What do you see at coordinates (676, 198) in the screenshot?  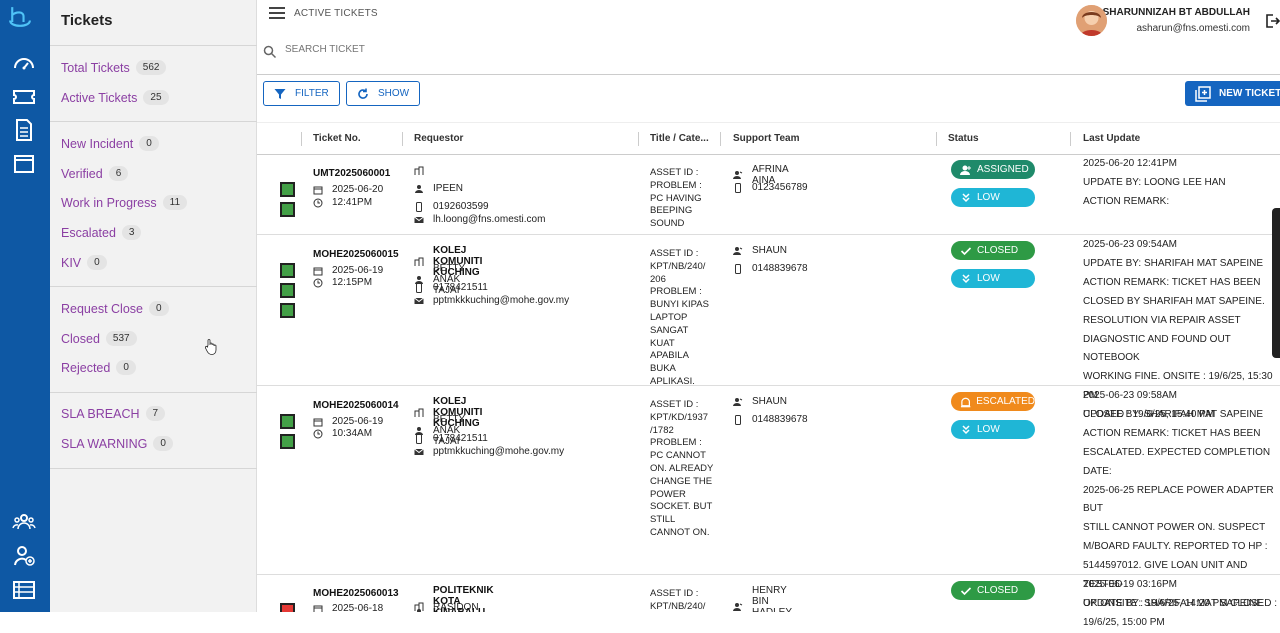 I see `ticket-title: ASSET ID : PROBLEM : PC HAVING BEEPING SOUND` at bounding box center [676, 198].